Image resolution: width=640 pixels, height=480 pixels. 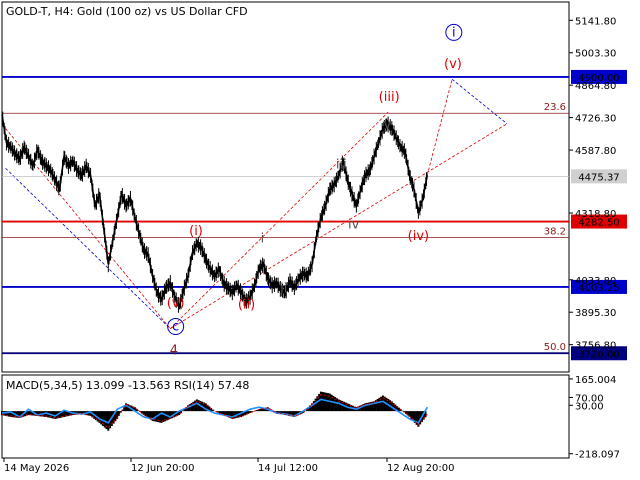 I want to click on price-tick-label: 4726.30, so click(x=595, y=119).